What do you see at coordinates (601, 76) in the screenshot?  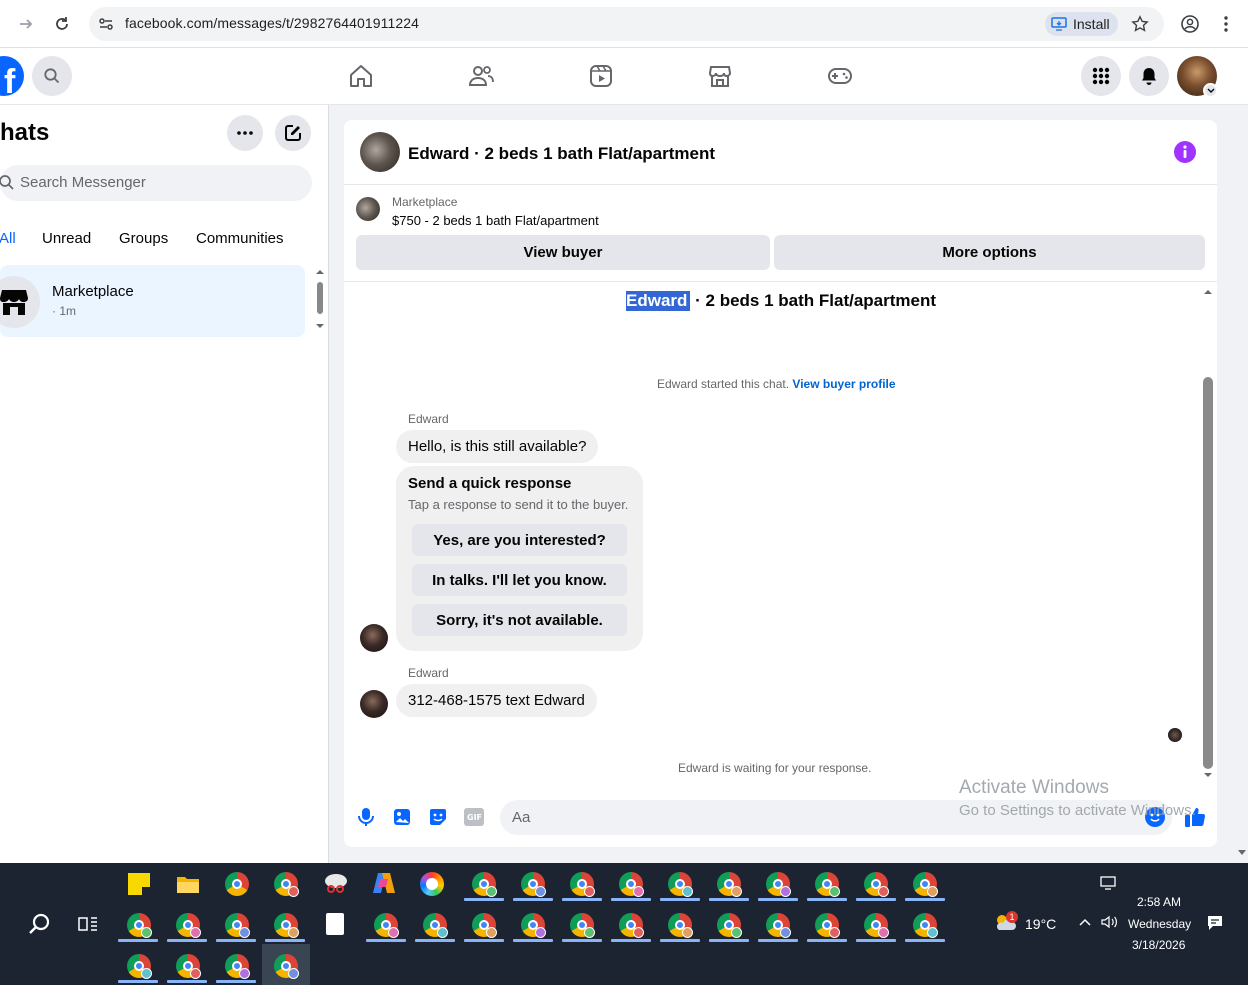 I see `video-icon` at bounding box center [601, 76].